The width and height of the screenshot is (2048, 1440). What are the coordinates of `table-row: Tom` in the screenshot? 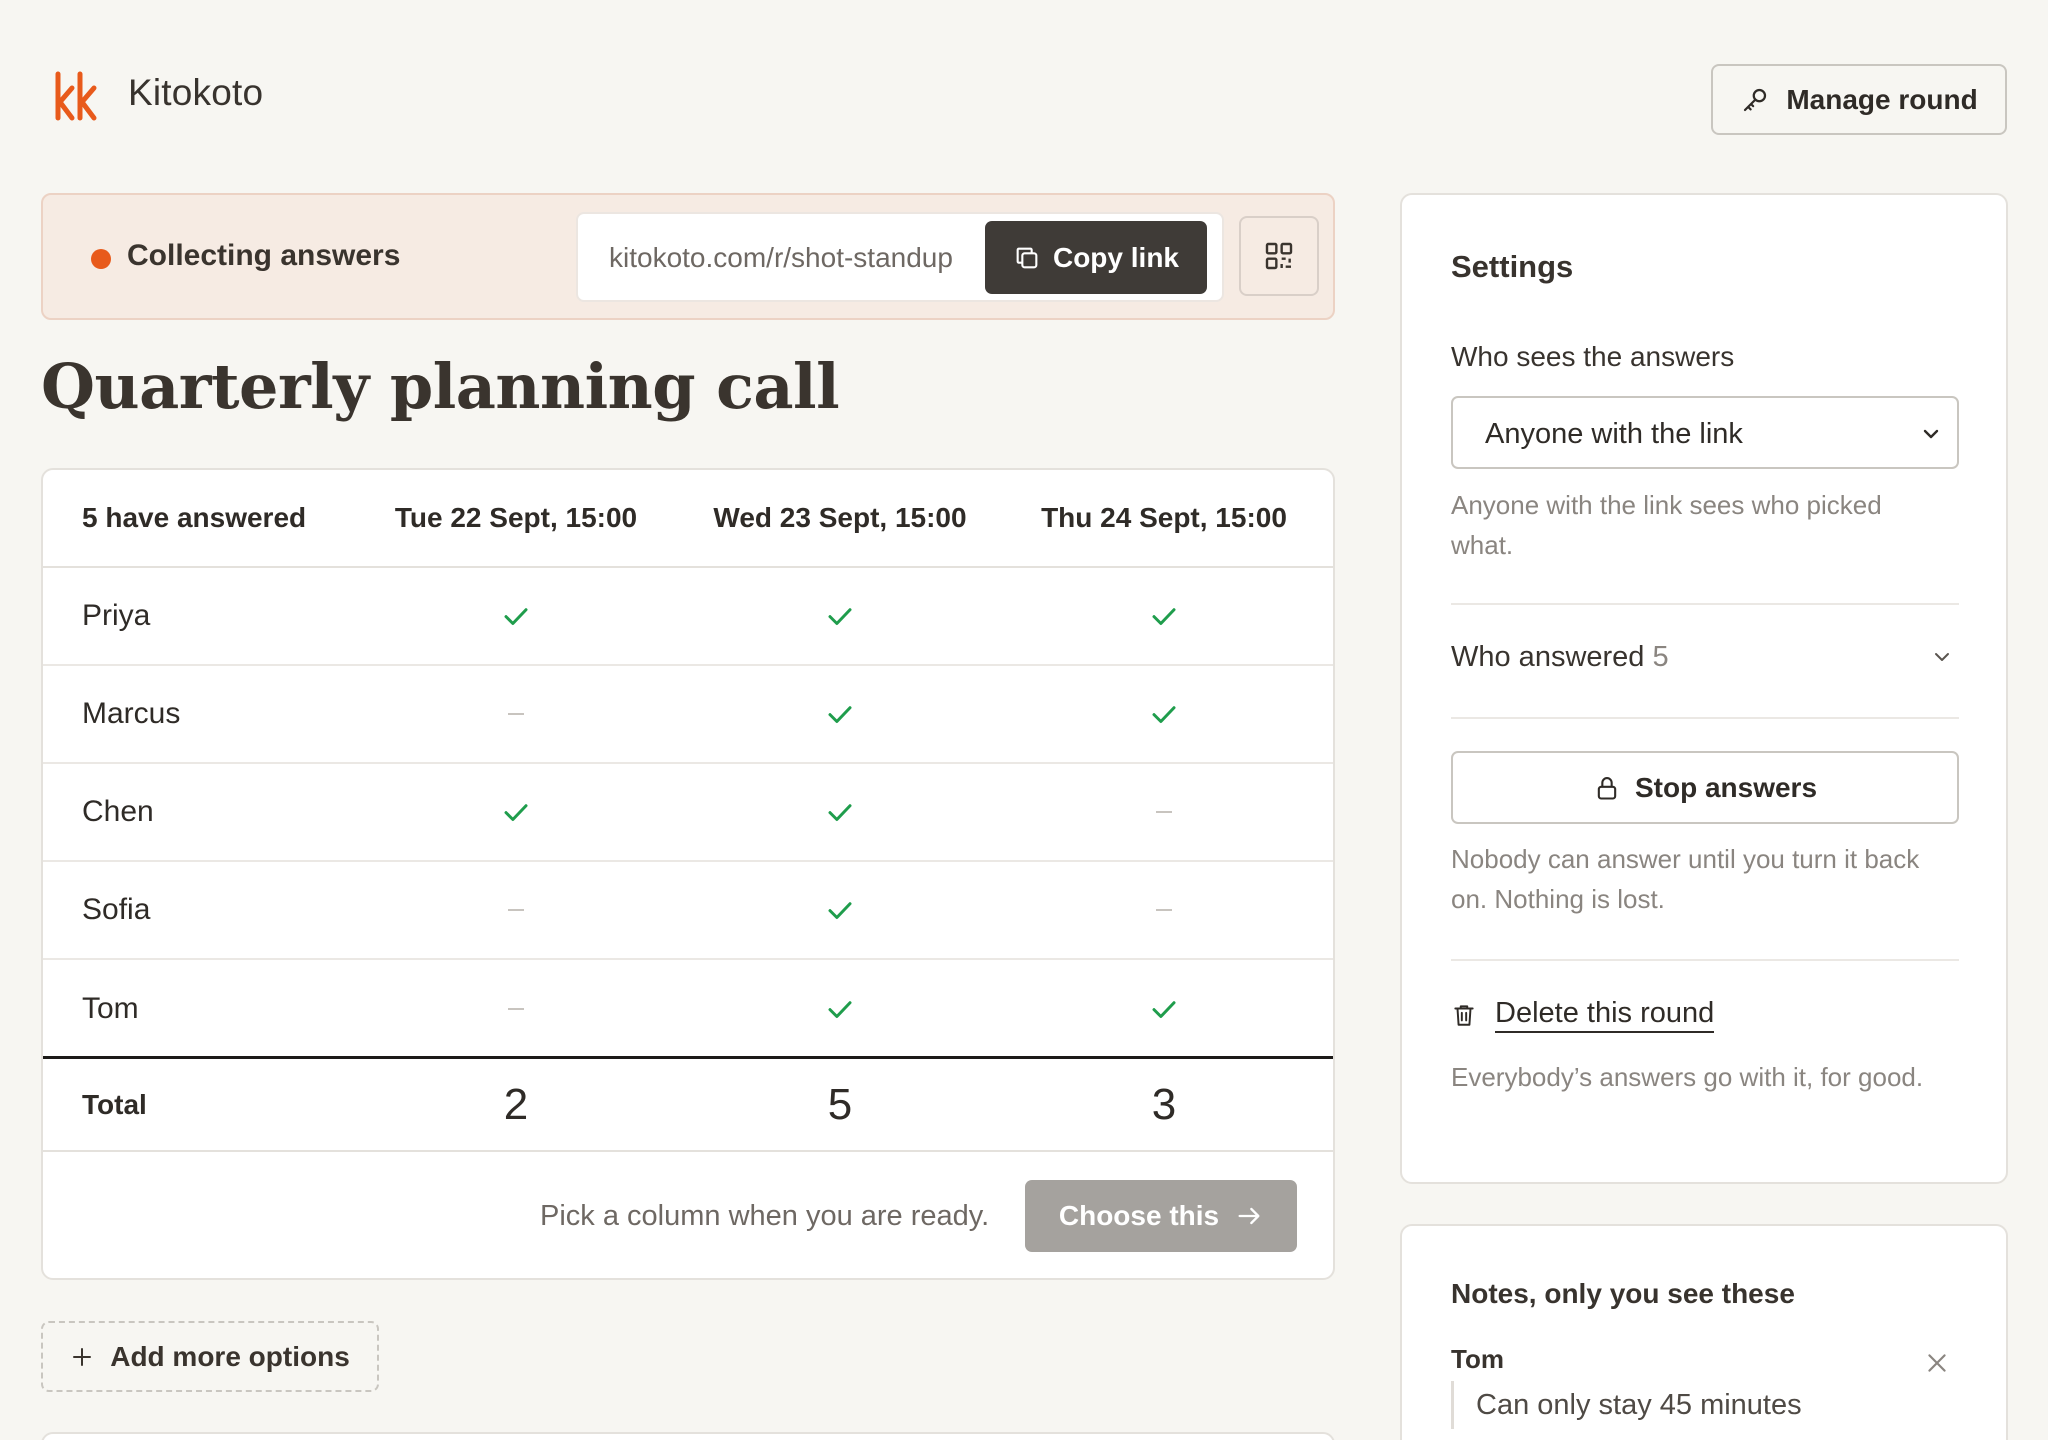 It's located at (688, 1009).